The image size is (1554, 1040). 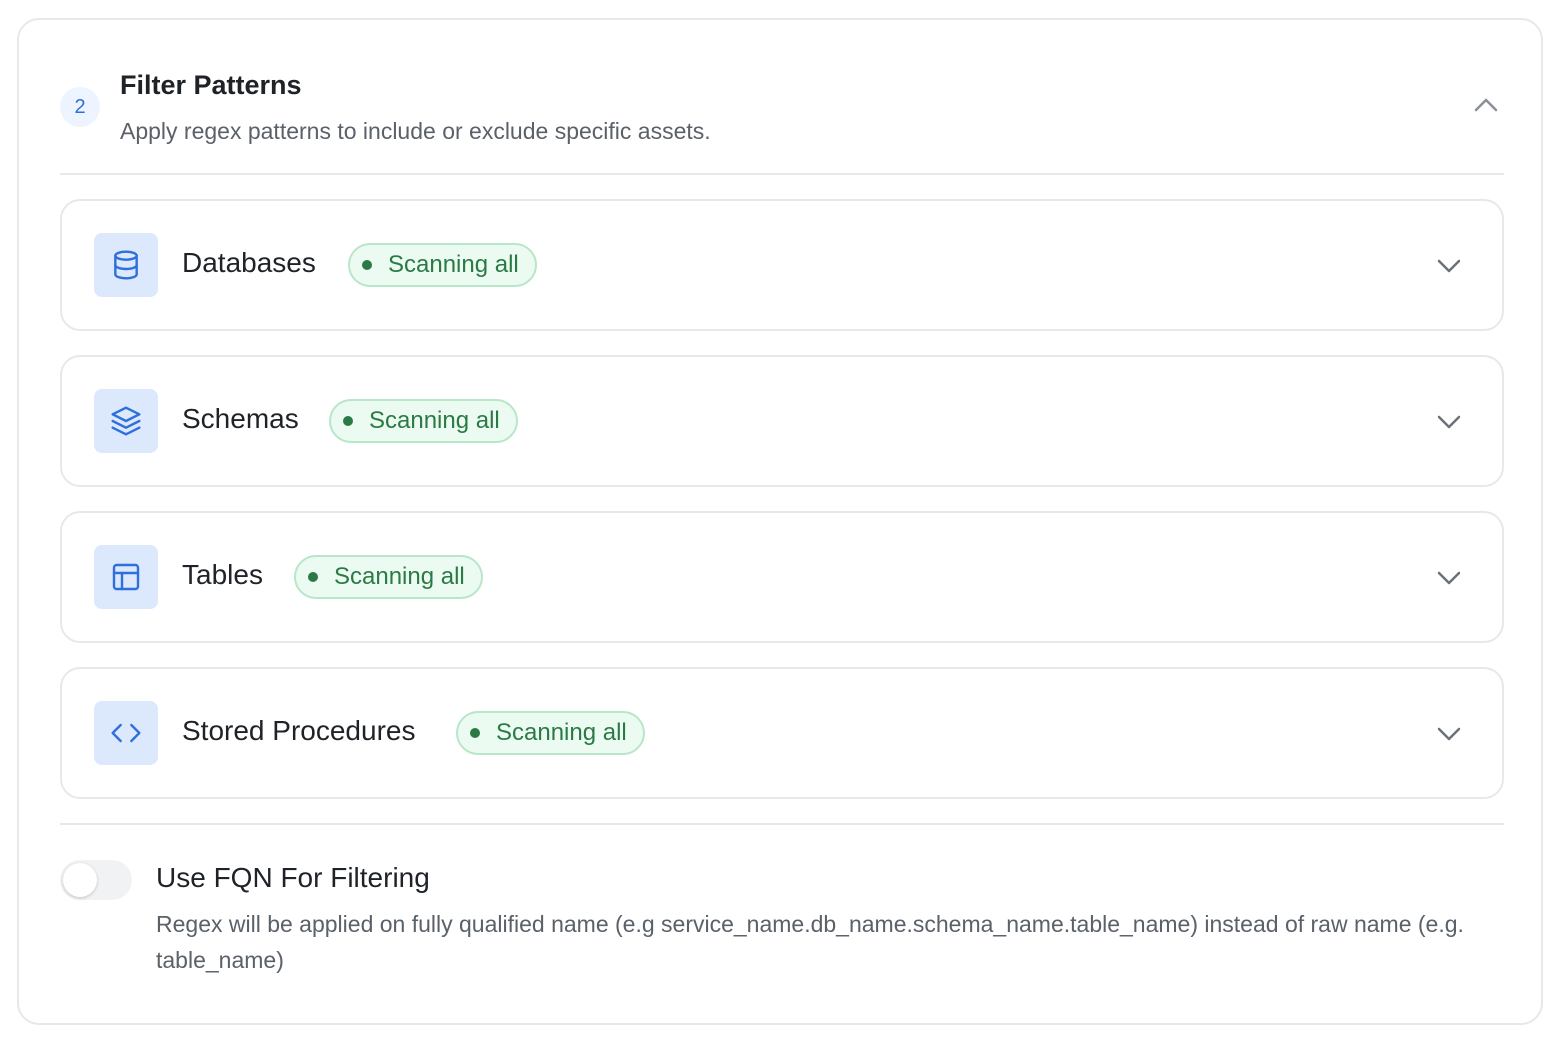 I want to click on filter-section-schemas: Schemas Scanning all, so click(x=782, y=421).